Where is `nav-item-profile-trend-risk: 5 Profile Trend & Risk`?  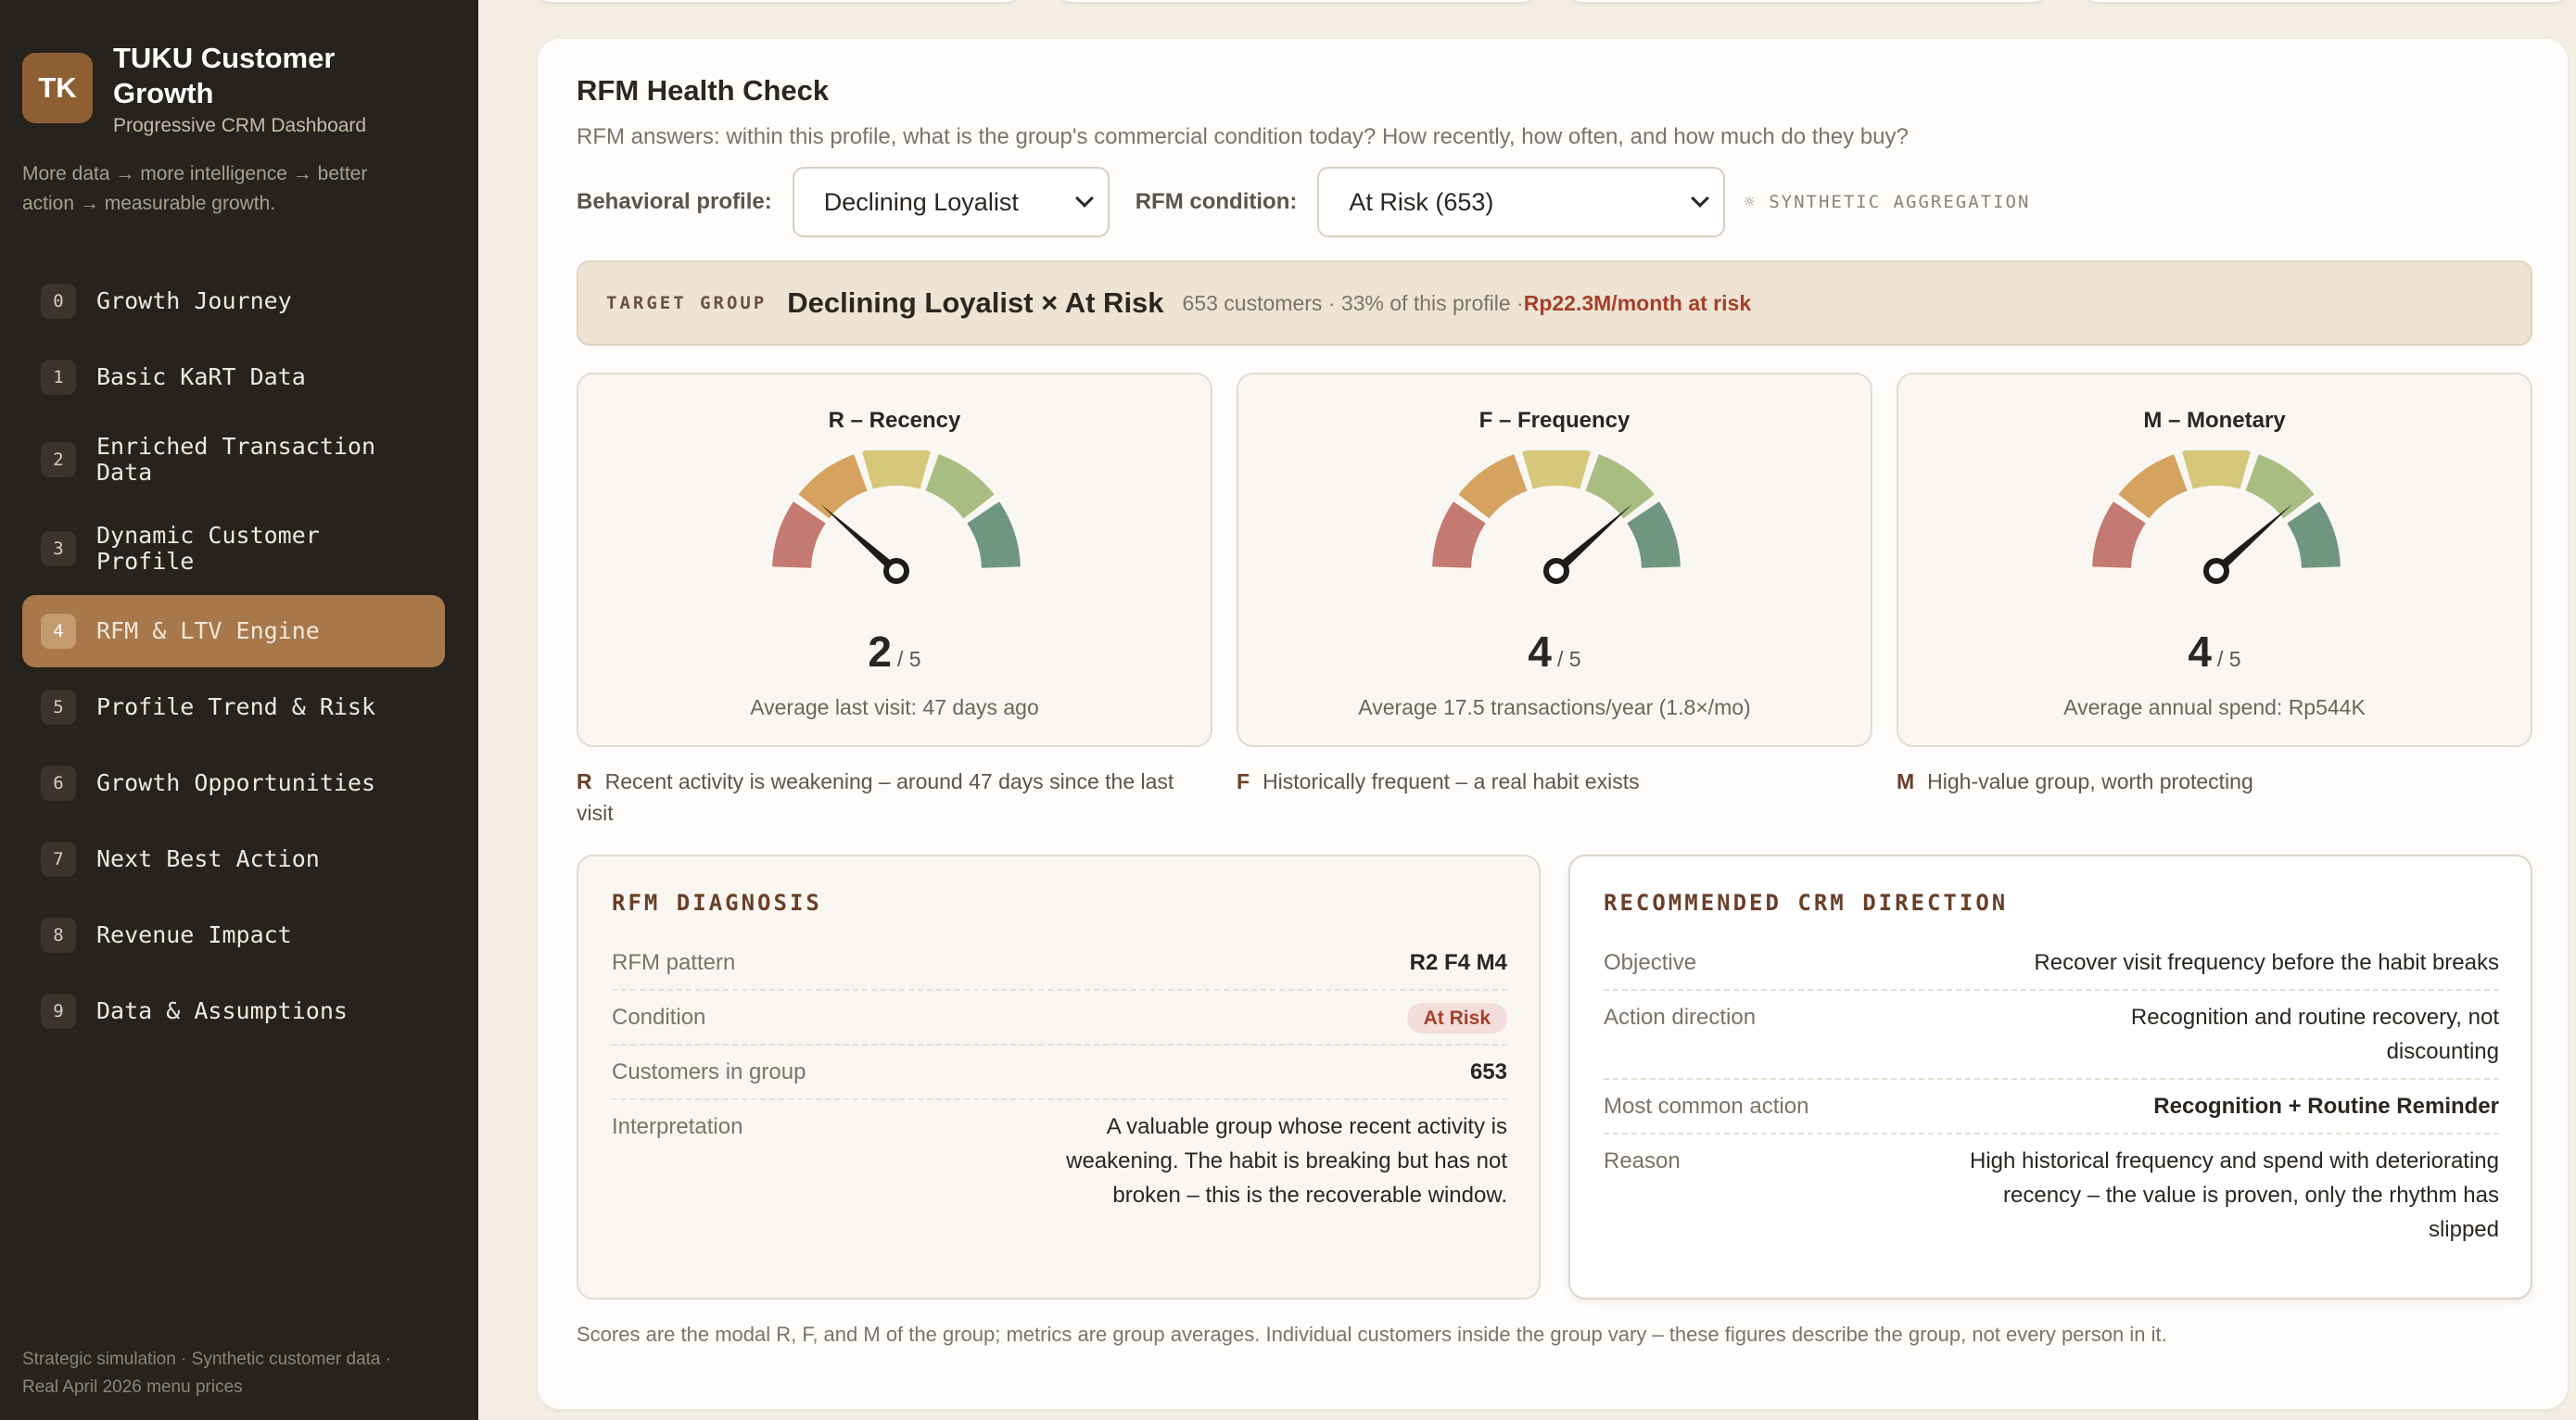
nav-item-profile-trend-risk: 5 Profile Trend & Risk is located at coordinates (233, 707).